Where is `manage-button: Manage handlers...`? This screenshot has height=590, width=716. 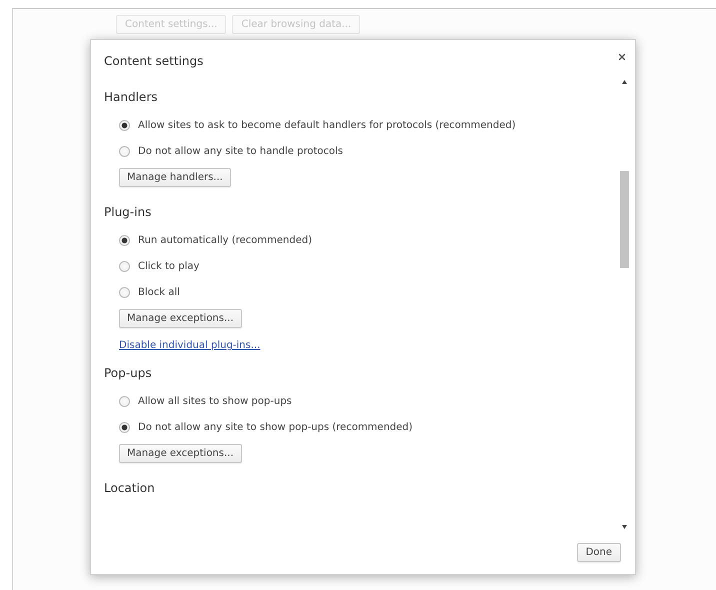 manage-button: Manage handlers... is located at coordinates (175, 177).